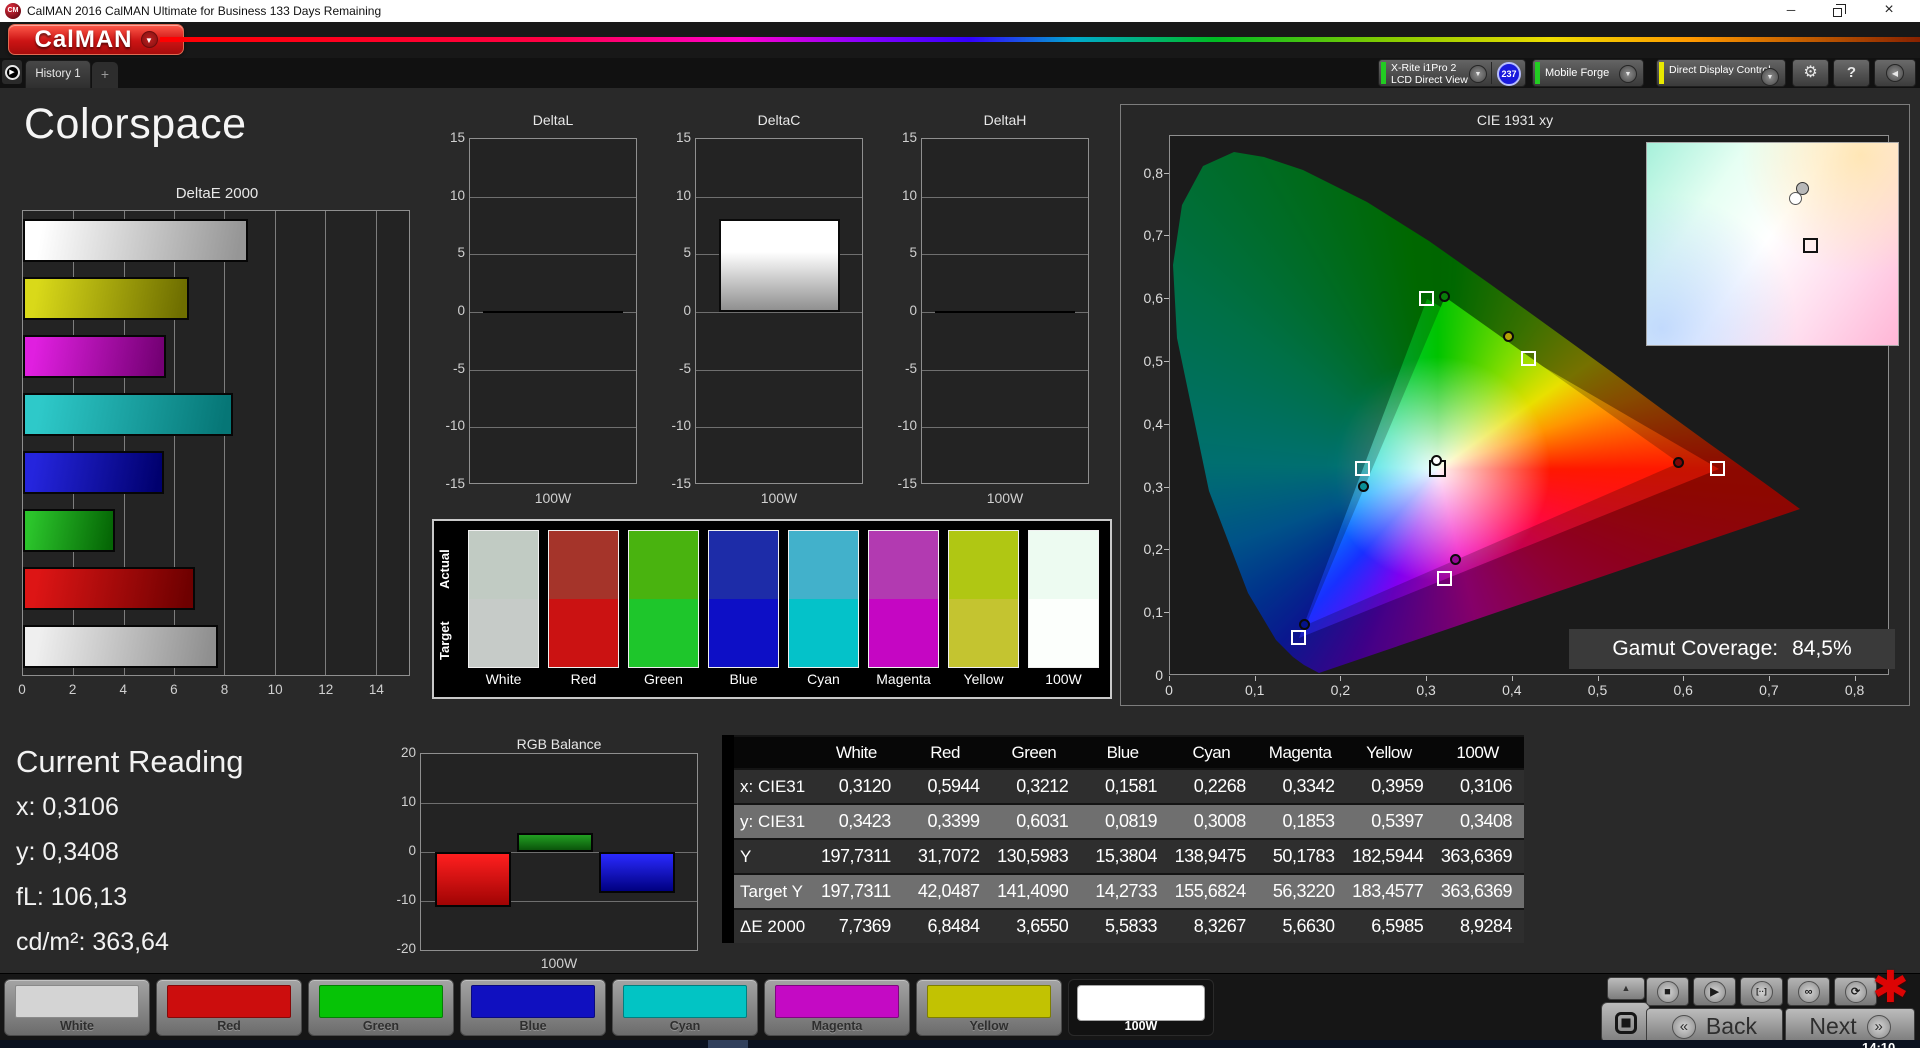 Image resolution: width=1920 pixels, height=1048 pixels. I want to click on pattern-button-blue: Blue, so click(533, 1007).